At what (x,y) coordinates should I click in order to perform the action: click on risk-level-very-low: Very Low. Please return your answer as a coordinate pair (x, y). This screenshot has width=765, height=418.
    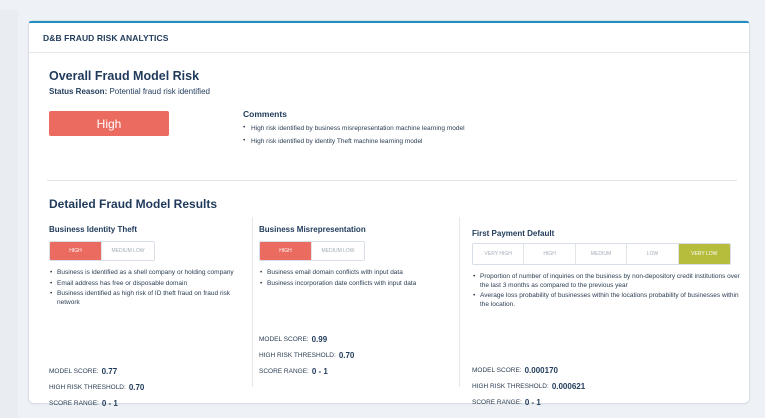
    Looking at the image, I should click on (704, 254).